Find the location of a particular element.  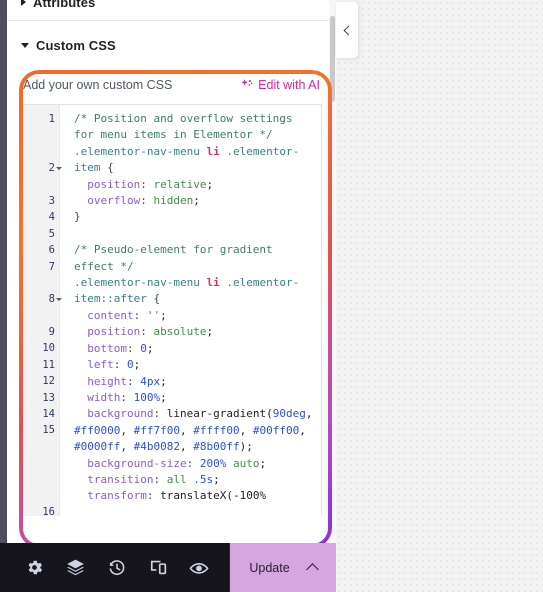

preview-button is located at coordinates (199, 568).